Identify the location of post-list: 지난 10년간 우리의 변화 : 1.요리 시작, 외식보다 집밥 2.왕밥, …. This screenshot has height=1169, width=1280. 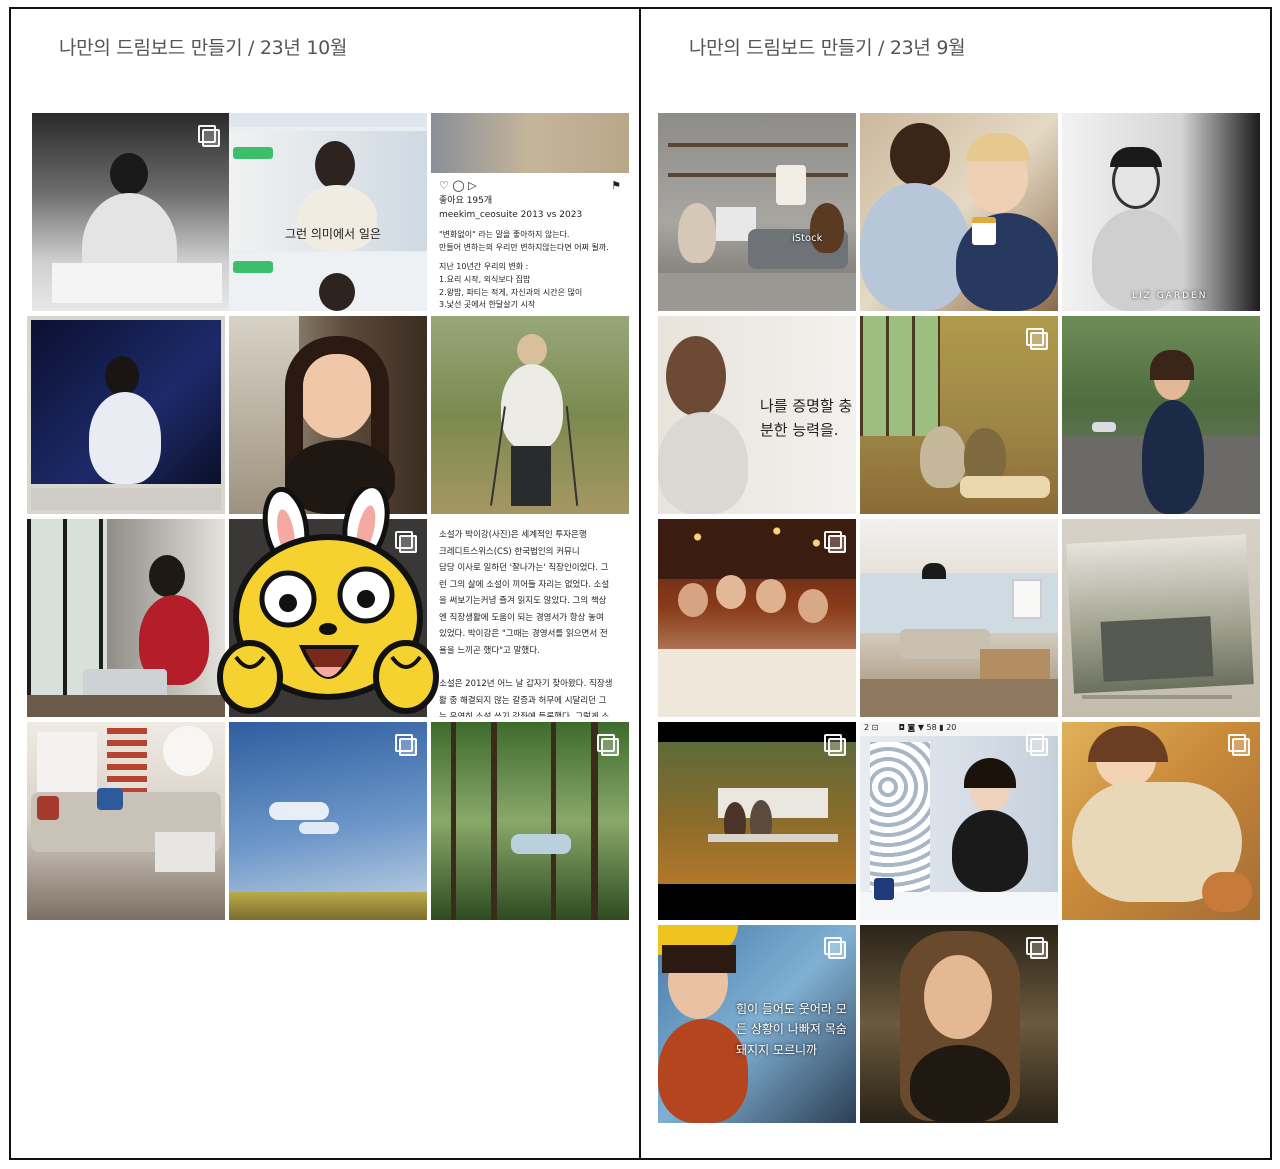
(511, 286).